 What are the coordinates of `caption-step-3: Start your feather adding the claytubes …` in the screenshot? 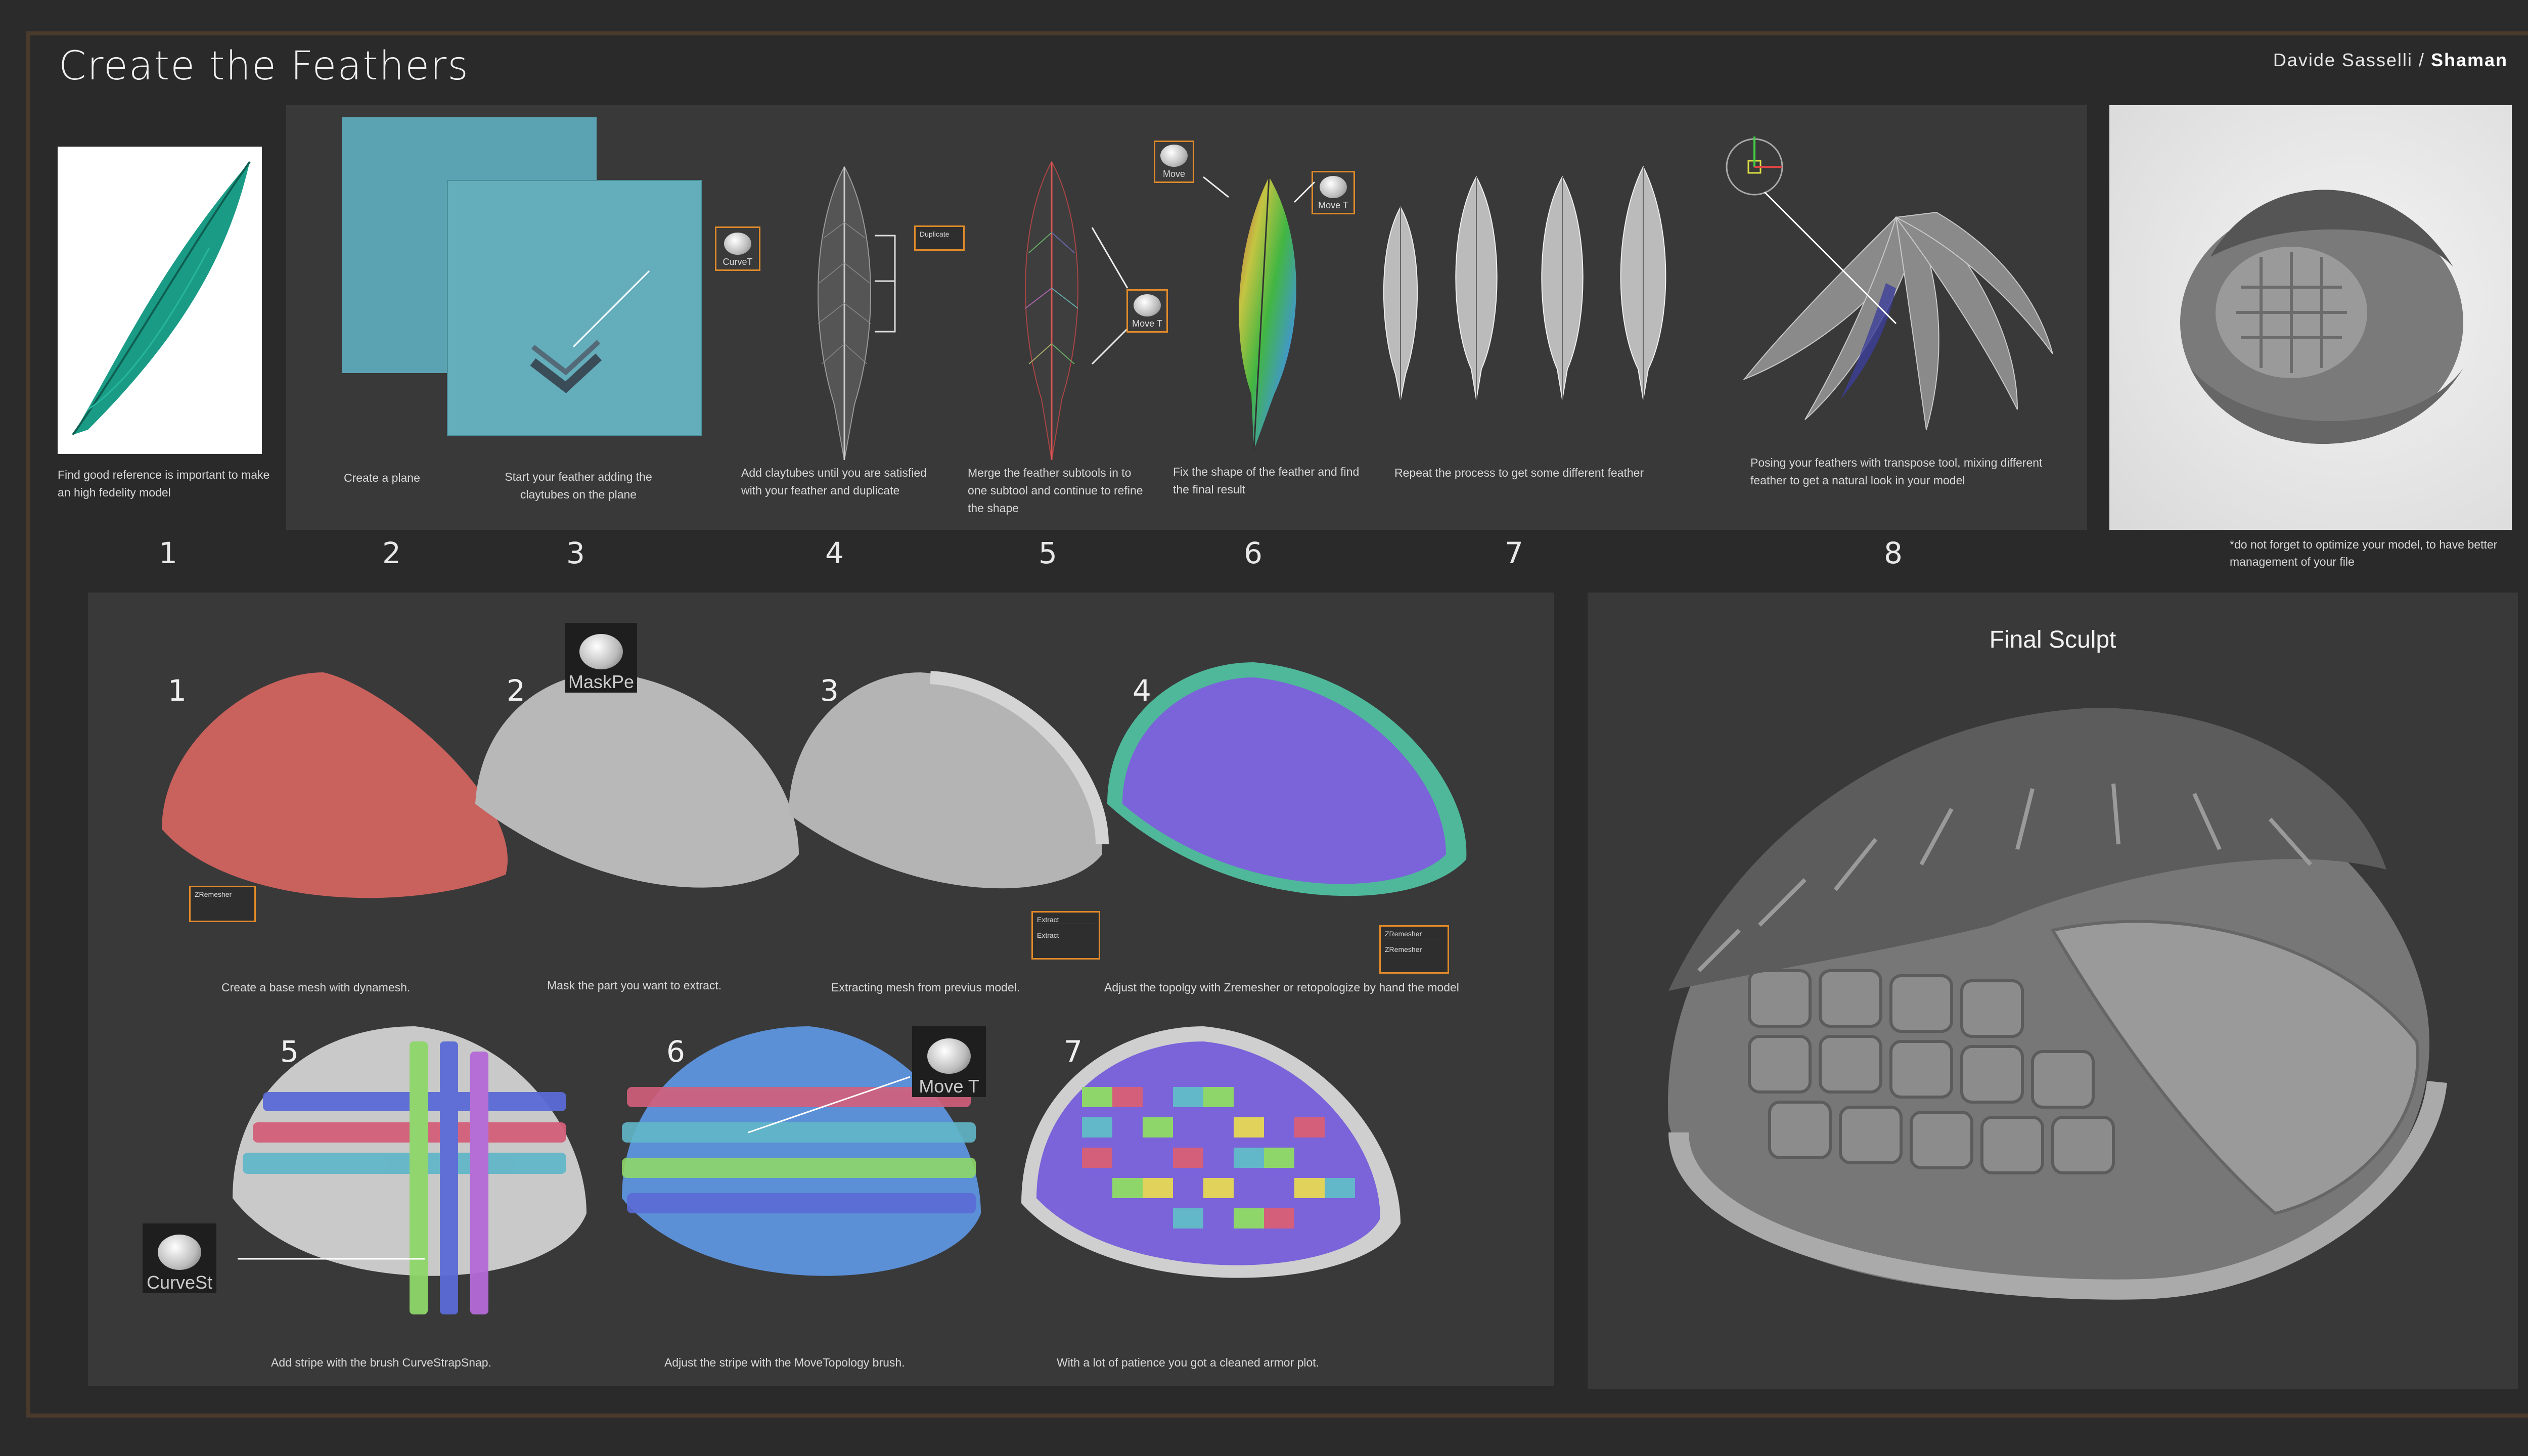 It's located at (579, 485).